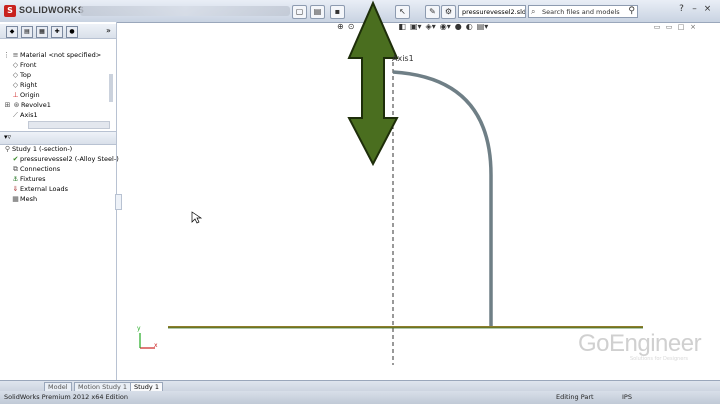 The width and height of the screenshot is (720, 404). I want to click on axis1-label: Axis1, so click(403, 58).